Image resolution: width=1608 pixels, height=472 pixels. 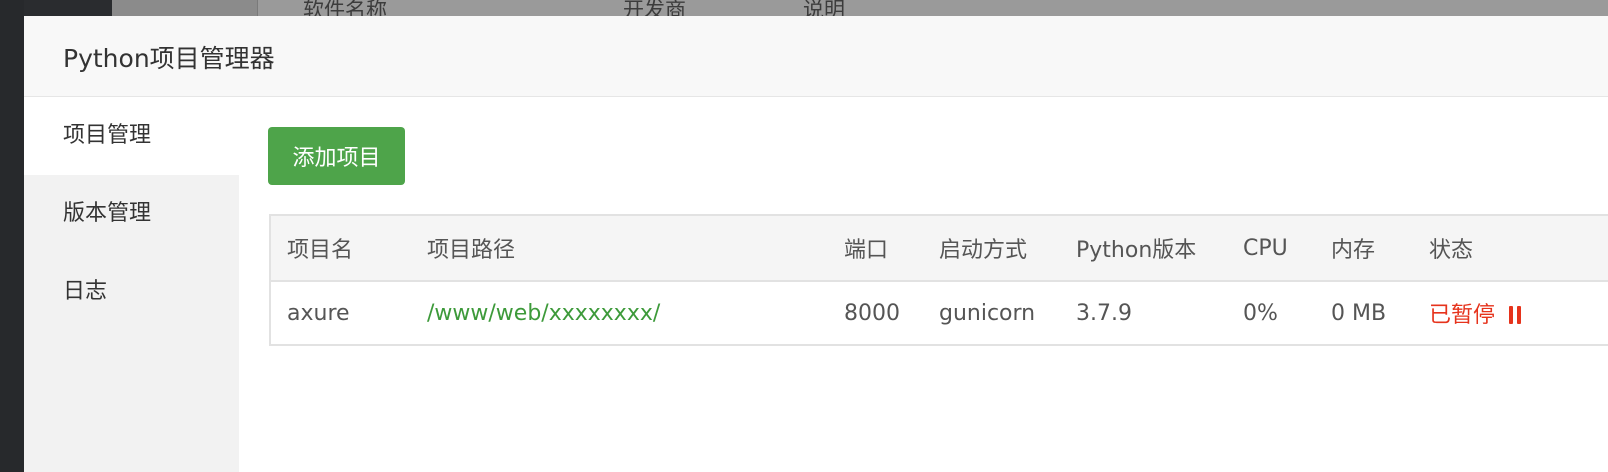 What do you see at coordinates (340, 248) in the screenshot?
I see `column-header-project-name: 项目名` at bounding box center [340, 248].